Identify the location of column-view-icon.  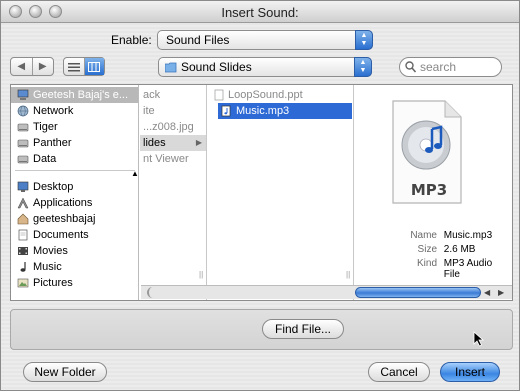
(94, 66).